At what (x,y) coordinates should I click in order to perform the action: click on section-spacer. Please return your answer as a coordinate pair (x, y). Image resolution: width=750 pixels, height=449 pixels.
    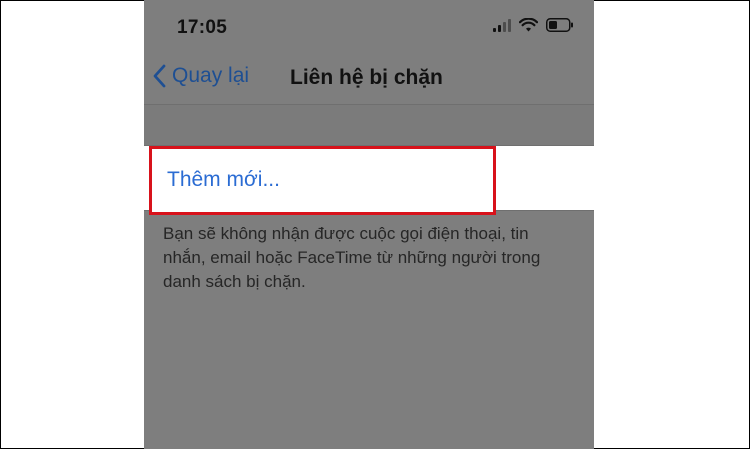
    Looking at the image, I should click on (369, 125).